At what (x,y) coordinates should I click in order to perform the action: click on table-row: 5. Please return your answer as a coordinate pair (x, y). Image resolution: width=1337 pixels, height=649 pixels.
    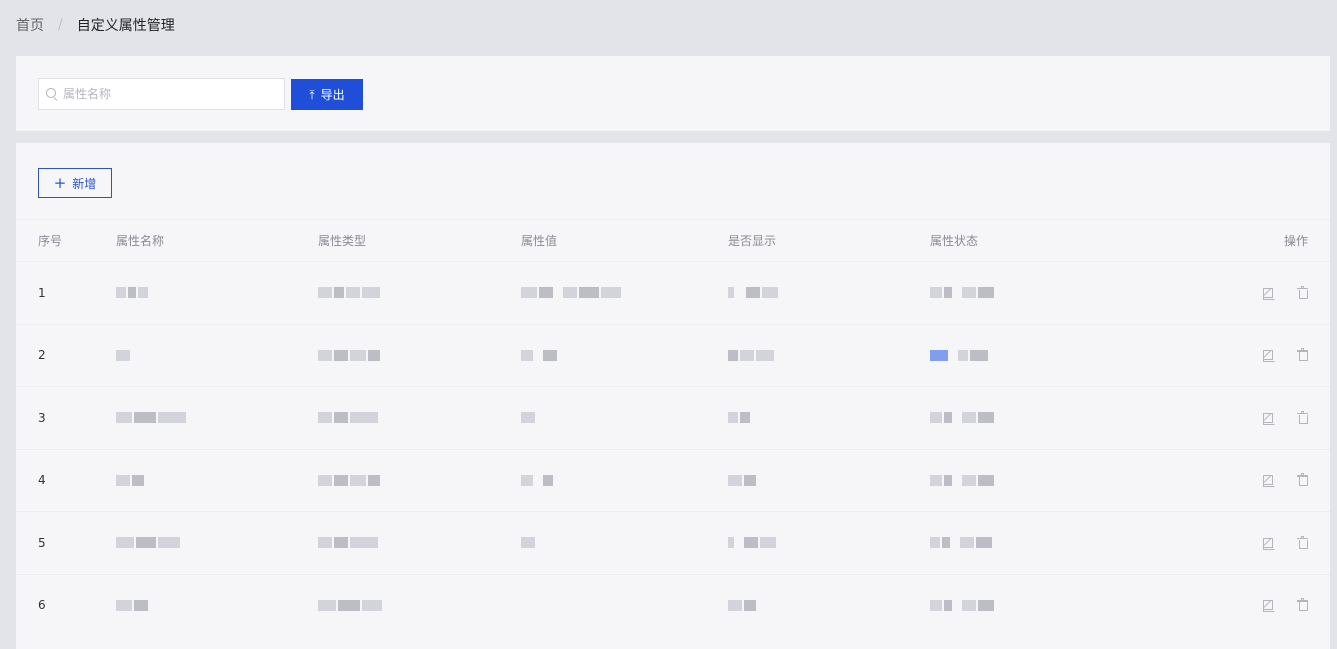
    Looking at the image, I should click on (673, 542).